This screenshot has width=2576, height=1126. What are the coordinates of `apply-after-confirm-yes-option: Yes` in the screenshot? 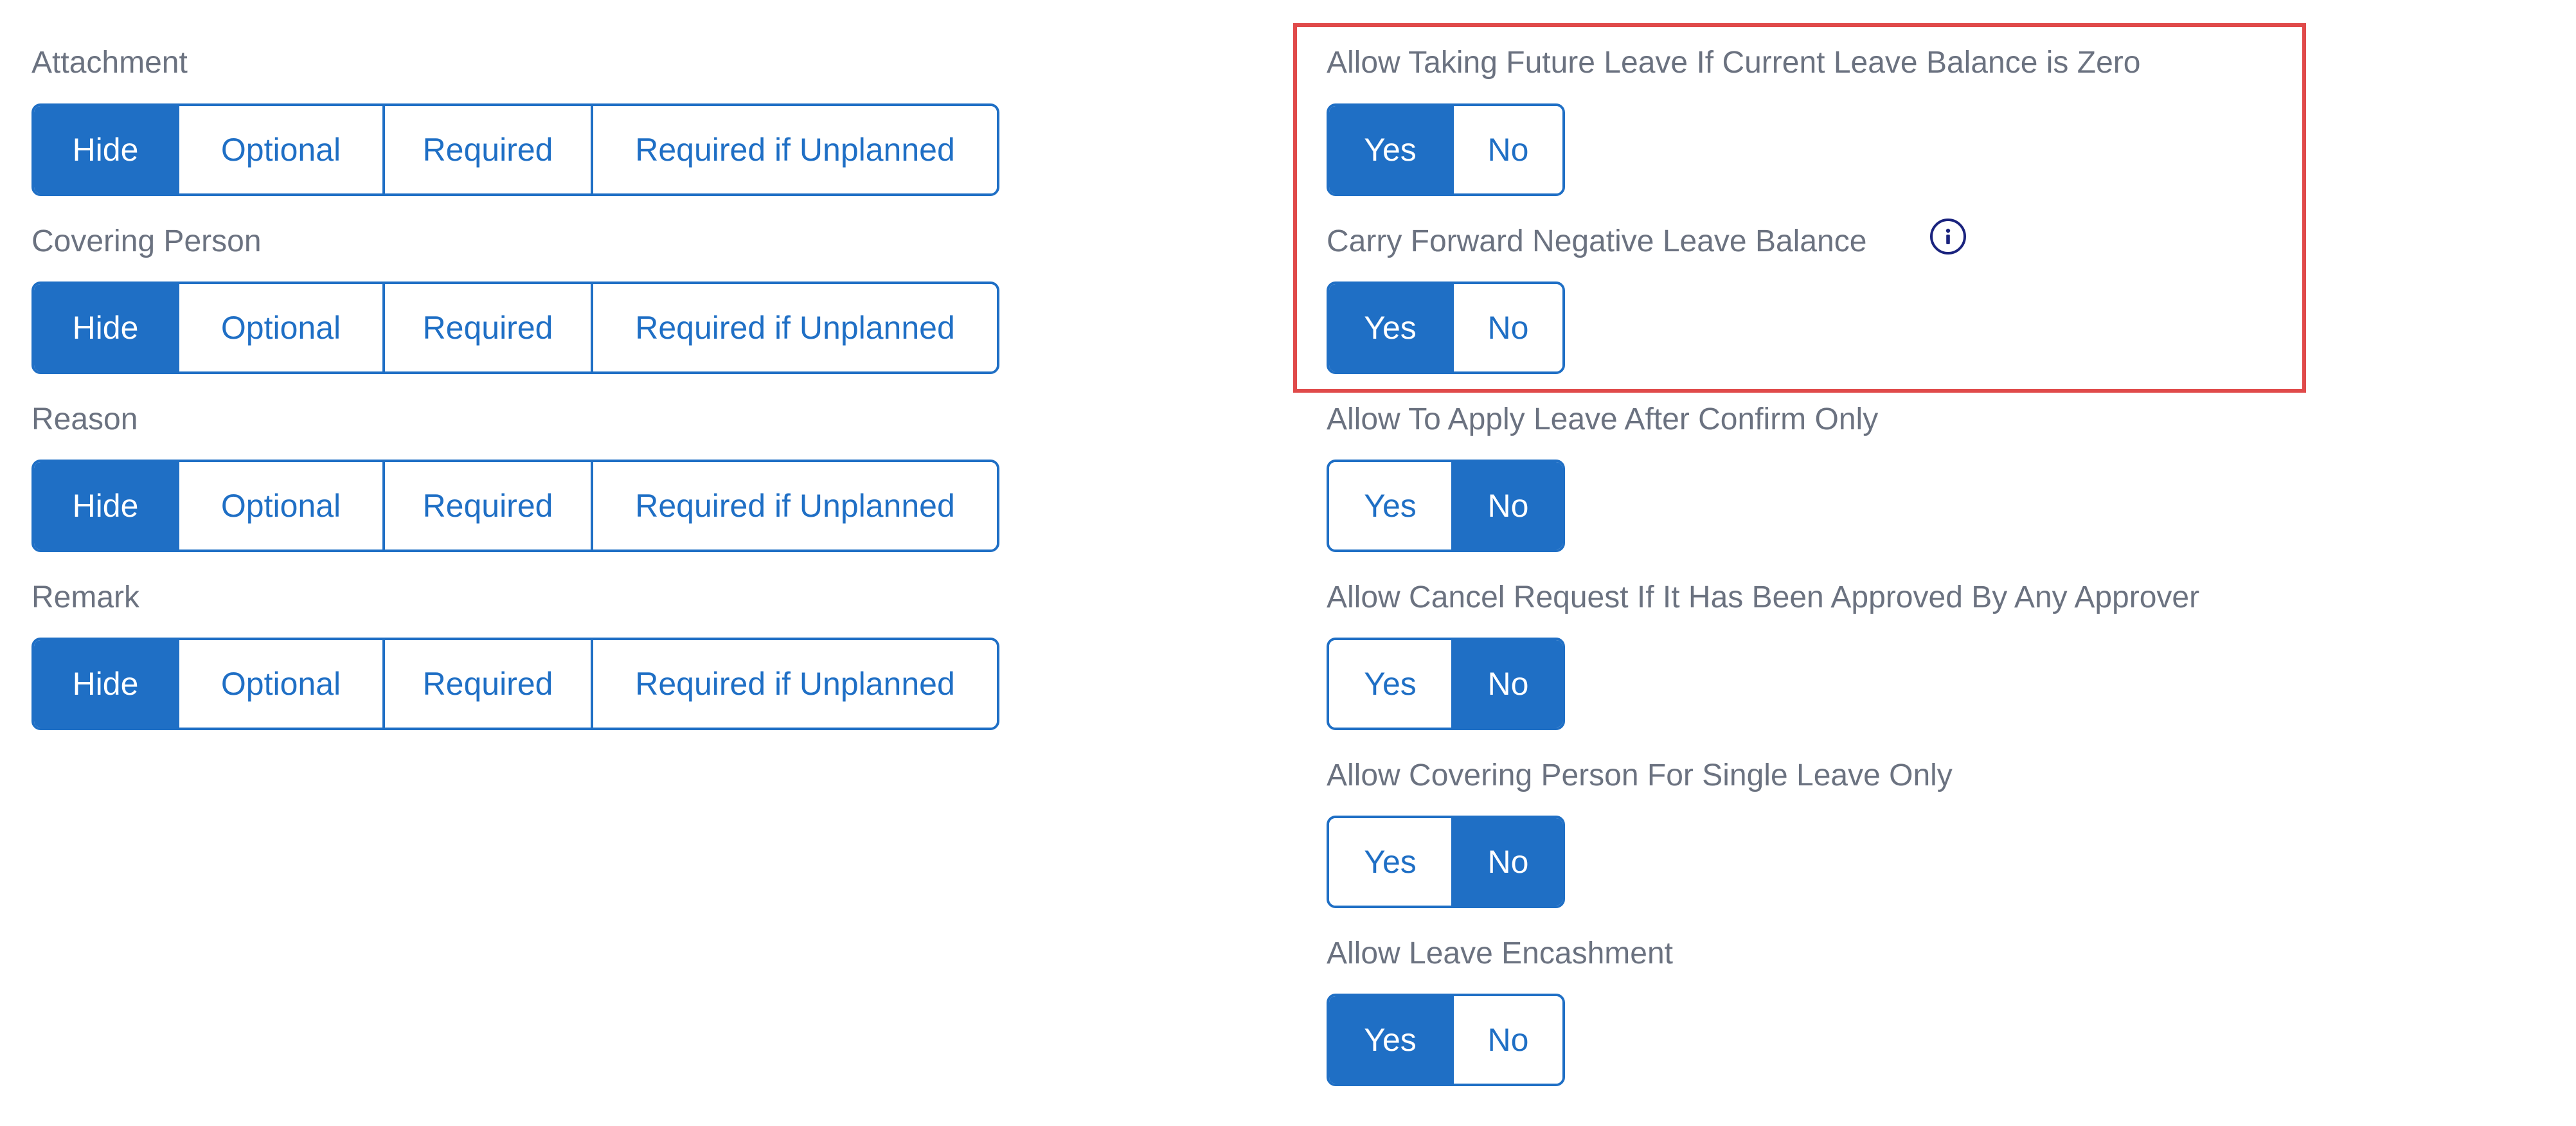 It's located at (1390, 506).